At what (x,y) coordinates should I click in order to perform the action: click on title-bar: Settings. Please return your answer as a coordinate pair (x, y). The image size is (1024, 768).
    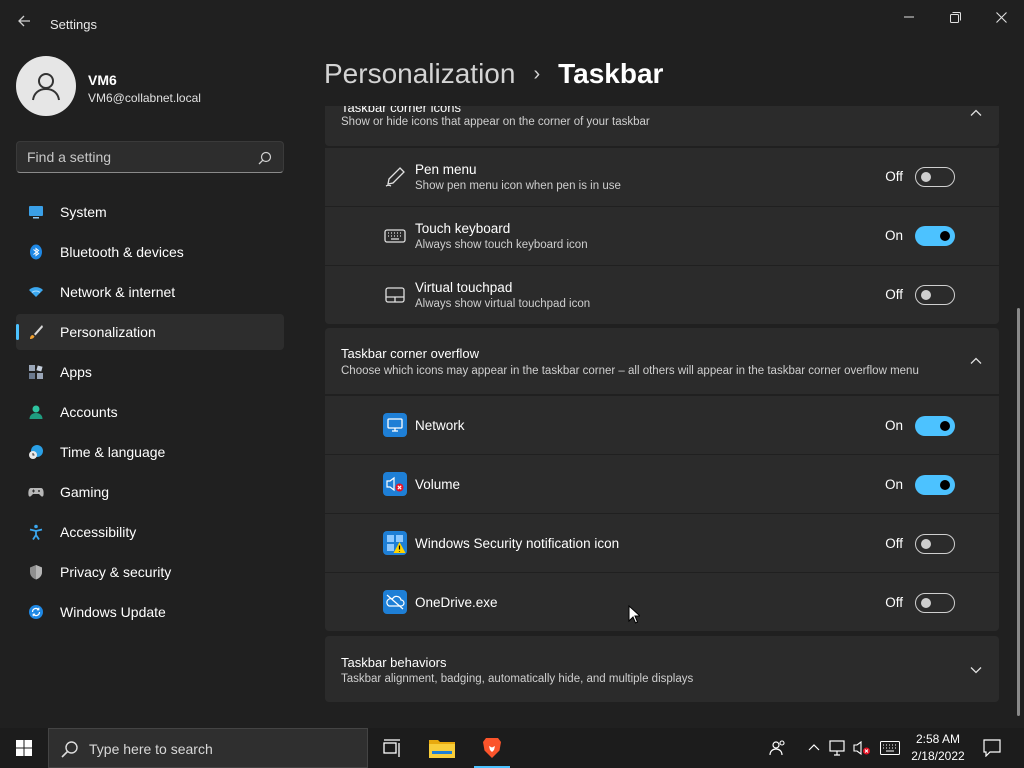
    Looking at the image, I should click on (512, 24).